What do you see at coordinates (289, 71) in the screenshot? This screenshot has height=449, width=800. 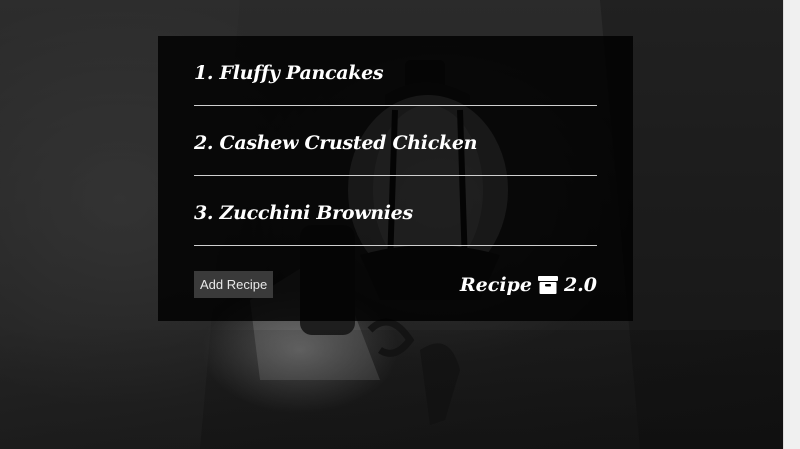 I see `recipe-title: 1. Fluffy Pancakes` at bounding box center [289, 71].